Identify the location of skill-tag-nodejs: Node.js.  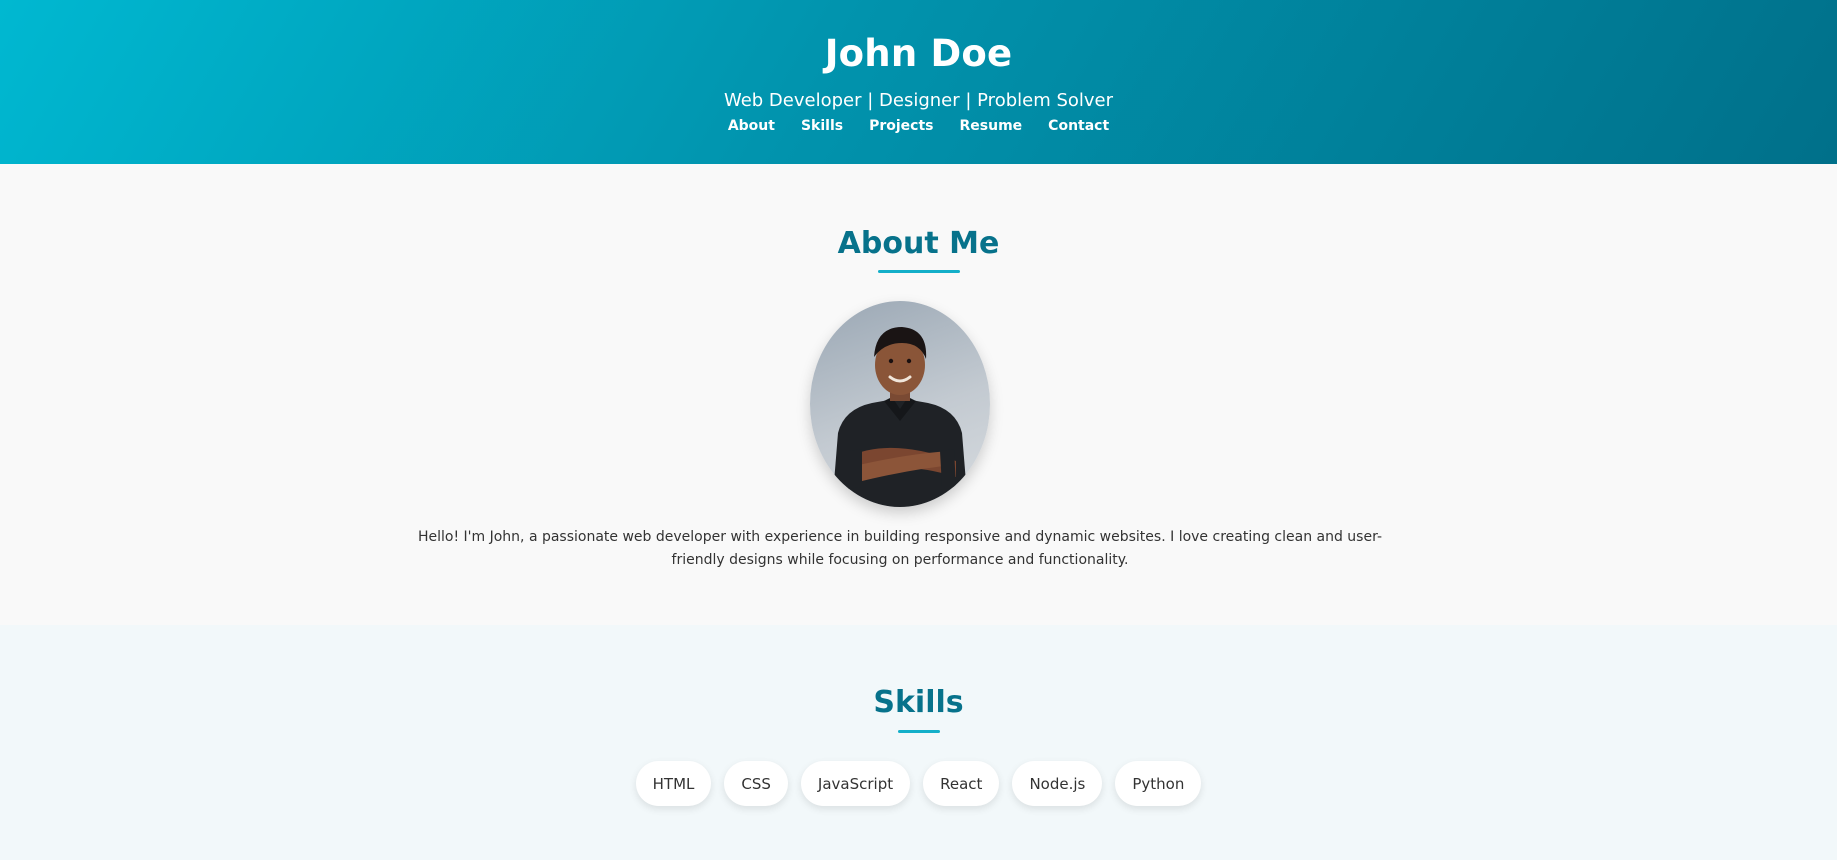
(1057, 783).